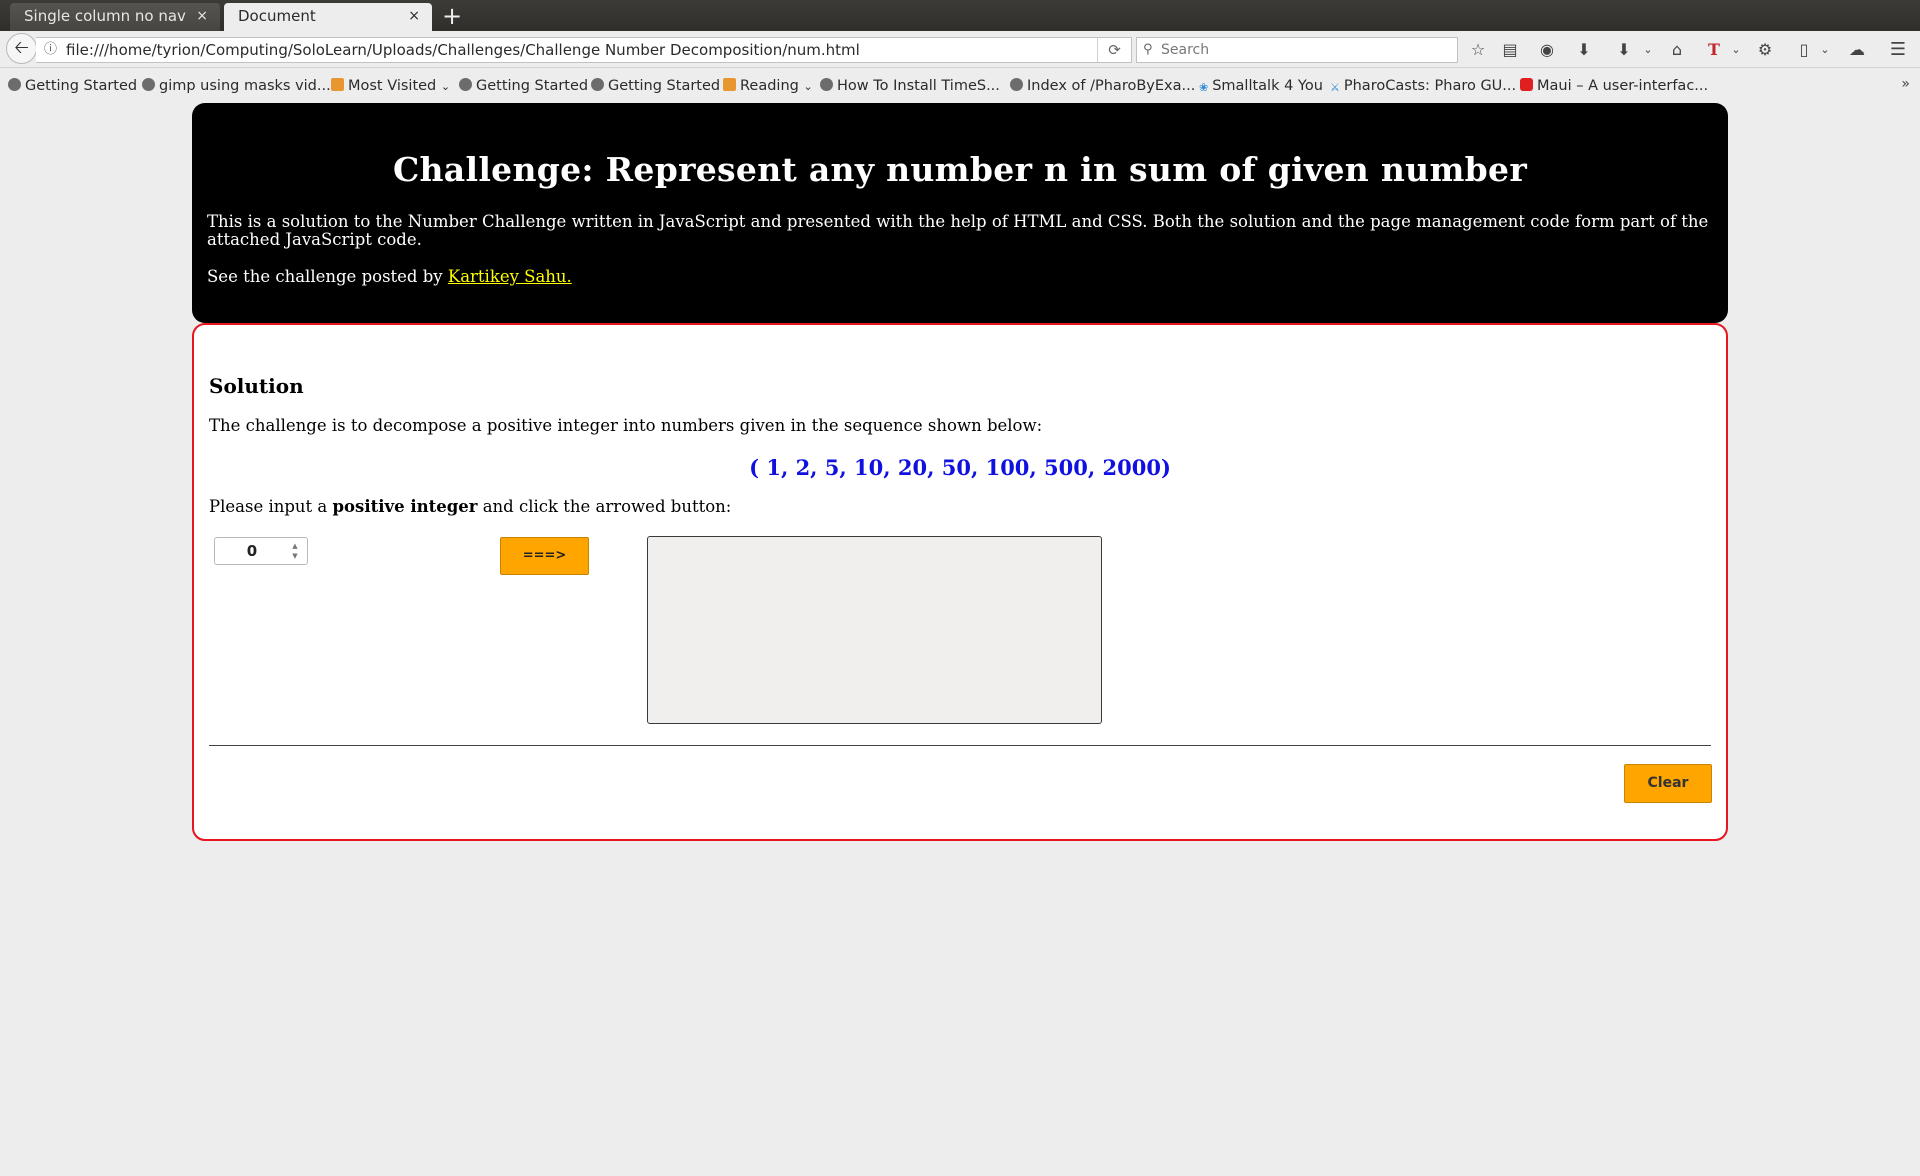 The image size is (1920, 1176). I want to click on number-sequence: ( 1, 2, 5, 10, 20, 50, 100, 500, 2000), so click(960, 467).